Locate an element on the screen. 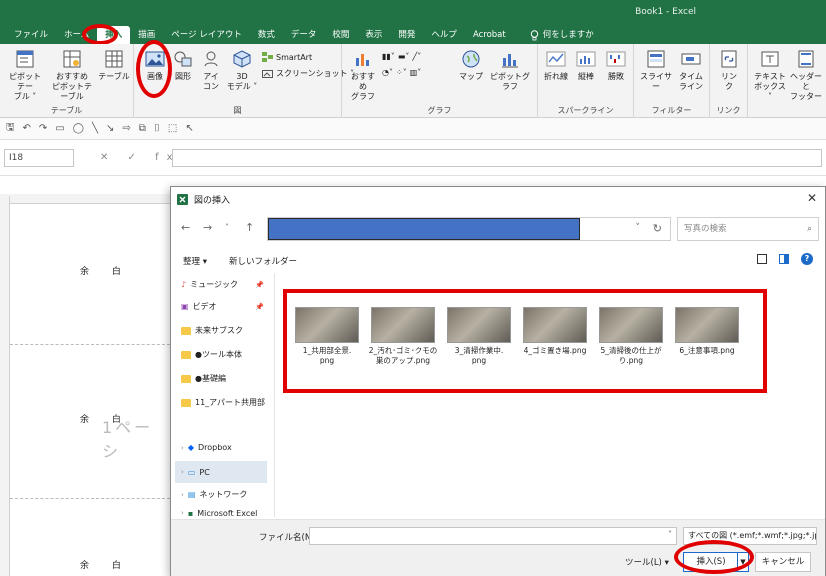  filename-input: ˅ is located at coordinates (493, 536).